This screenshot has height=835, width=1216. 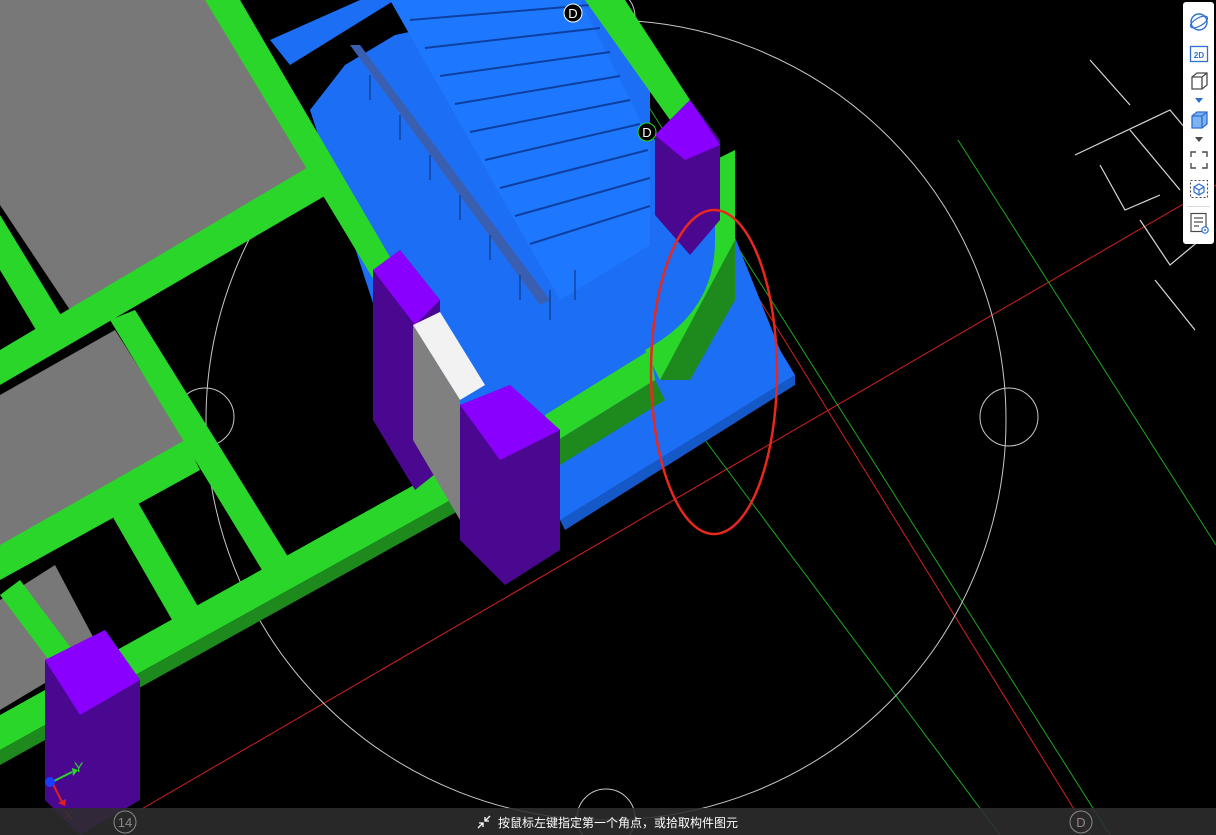 I want to click on selection-box-icon, so click(x=1198, y=189).